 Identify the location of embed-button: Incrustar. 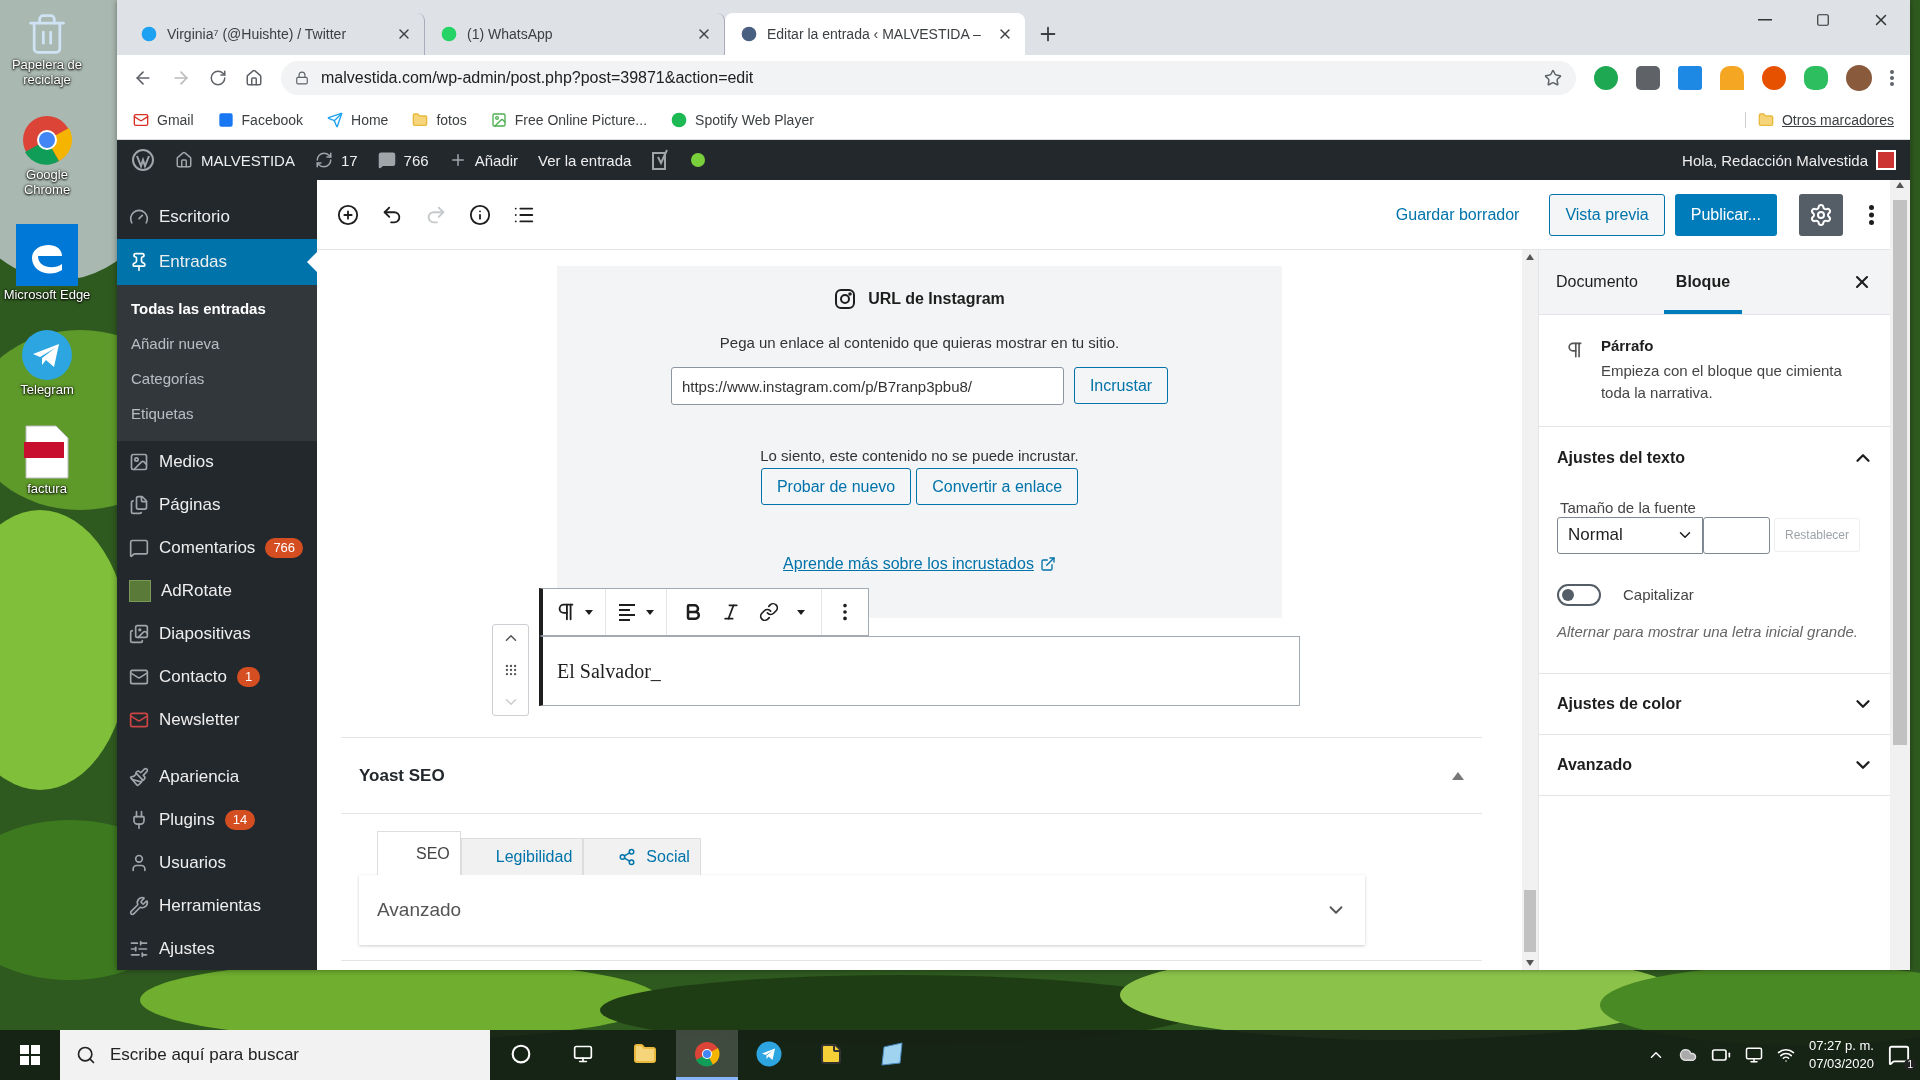
(1121, 385).